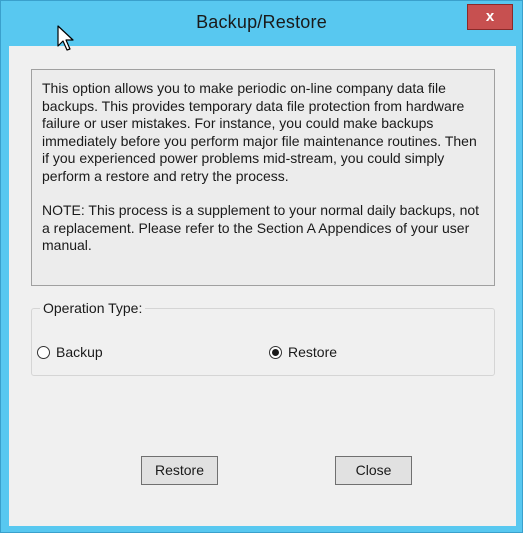 Image resolution: width=523 pixels, height=533 pixels. I want to click on close-icon: x, so click(490, 16).